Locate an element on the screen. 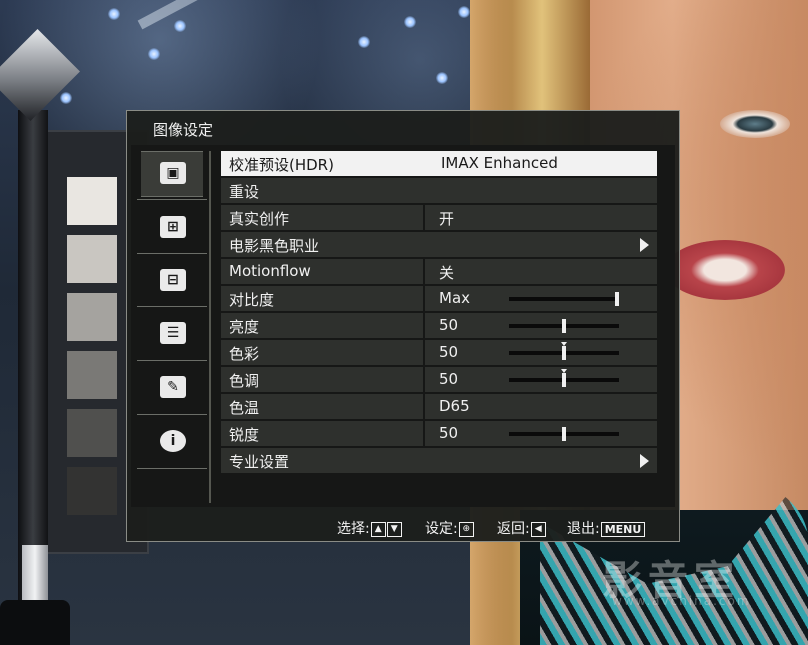 The height and width of the screenshot is (645, 808). footer-back-hint: 返回: ◀ is located at coordinates (521, 528).